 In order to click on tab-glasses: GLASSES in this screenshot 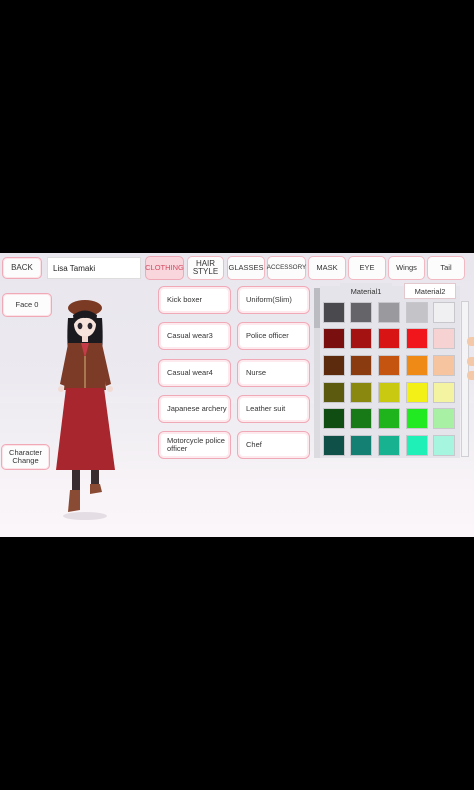, I will do `click(246, 268)`.